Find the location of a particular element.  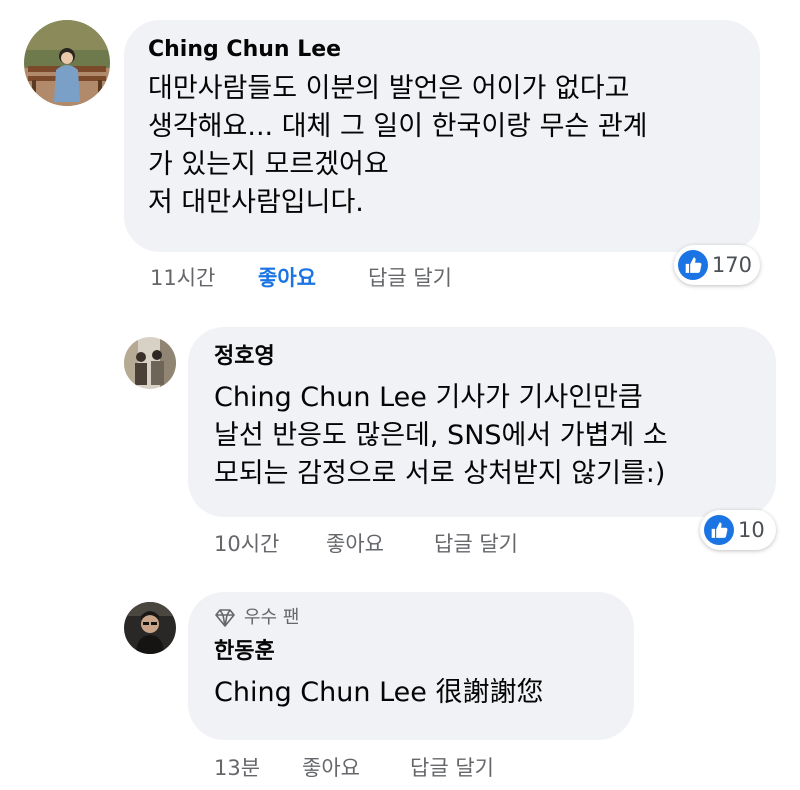

reaction-count-badge: 170 is located at coordinates (717, 265).